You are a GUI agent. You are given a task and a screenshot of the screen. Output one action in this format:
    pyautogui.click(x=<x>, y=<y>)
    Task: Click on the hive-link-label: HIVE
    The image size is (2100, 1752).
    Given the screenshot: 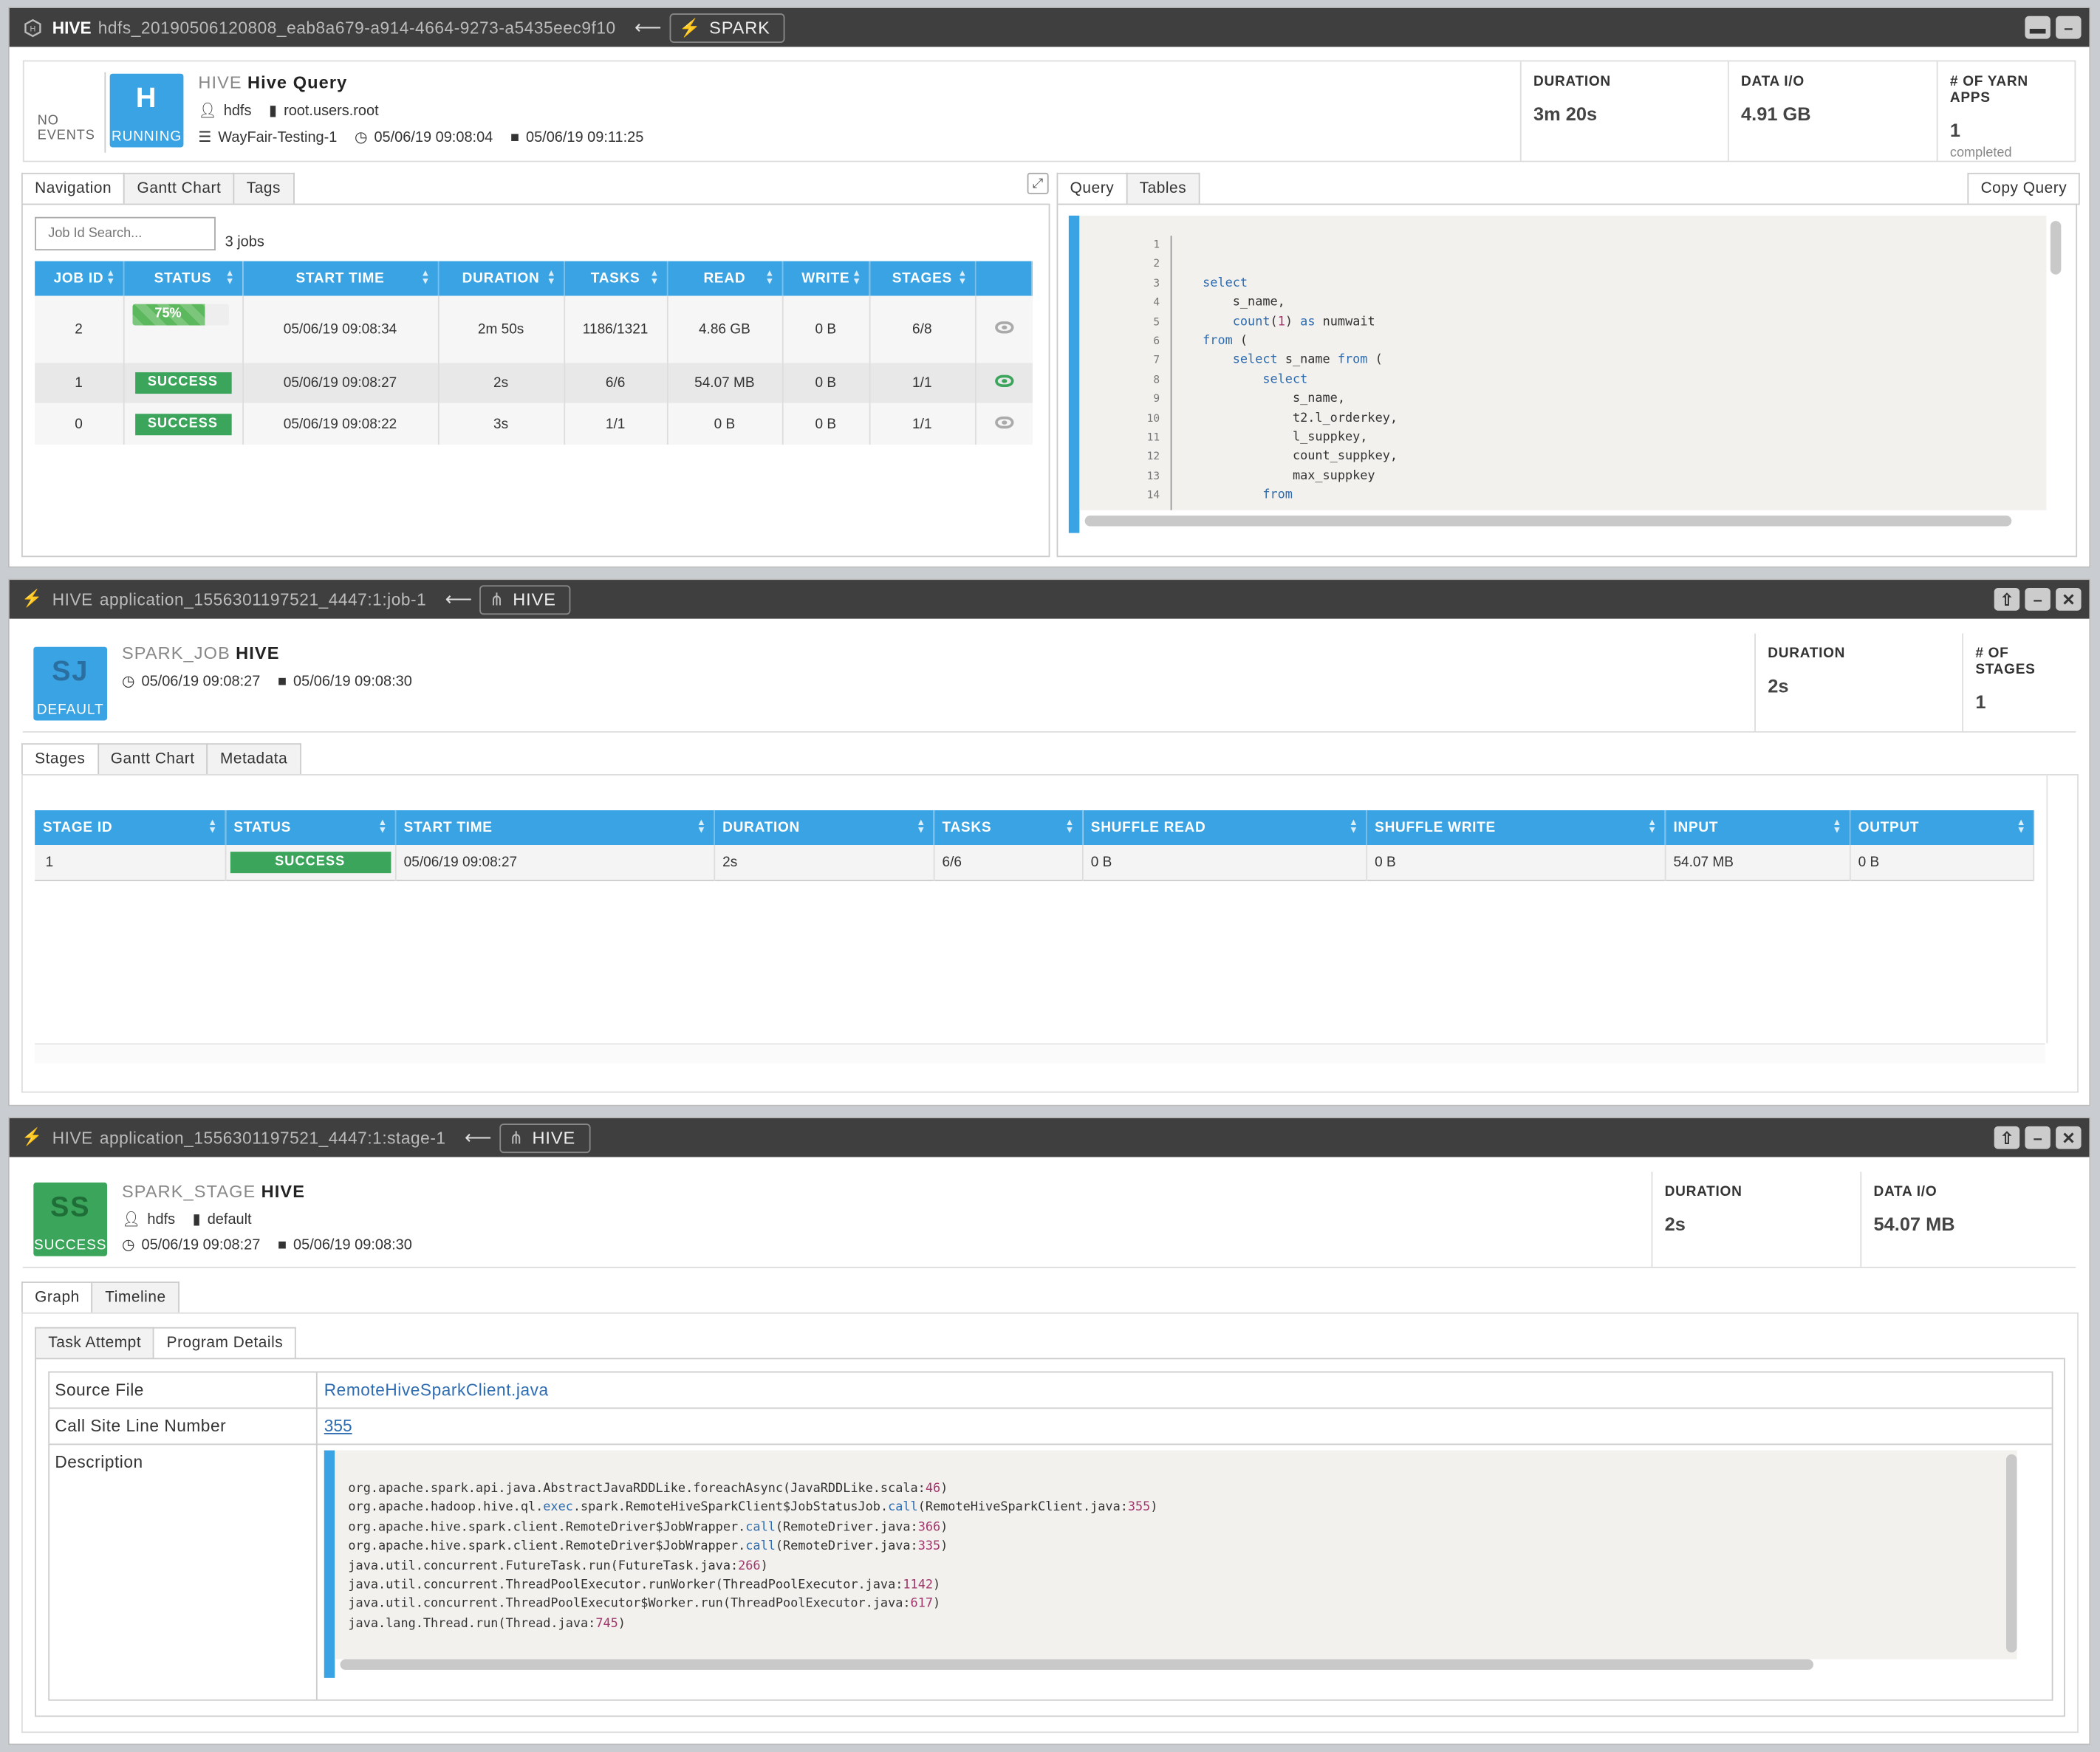 What is the action you would take?
    pyautogui.click(x=554, y=1138)
    